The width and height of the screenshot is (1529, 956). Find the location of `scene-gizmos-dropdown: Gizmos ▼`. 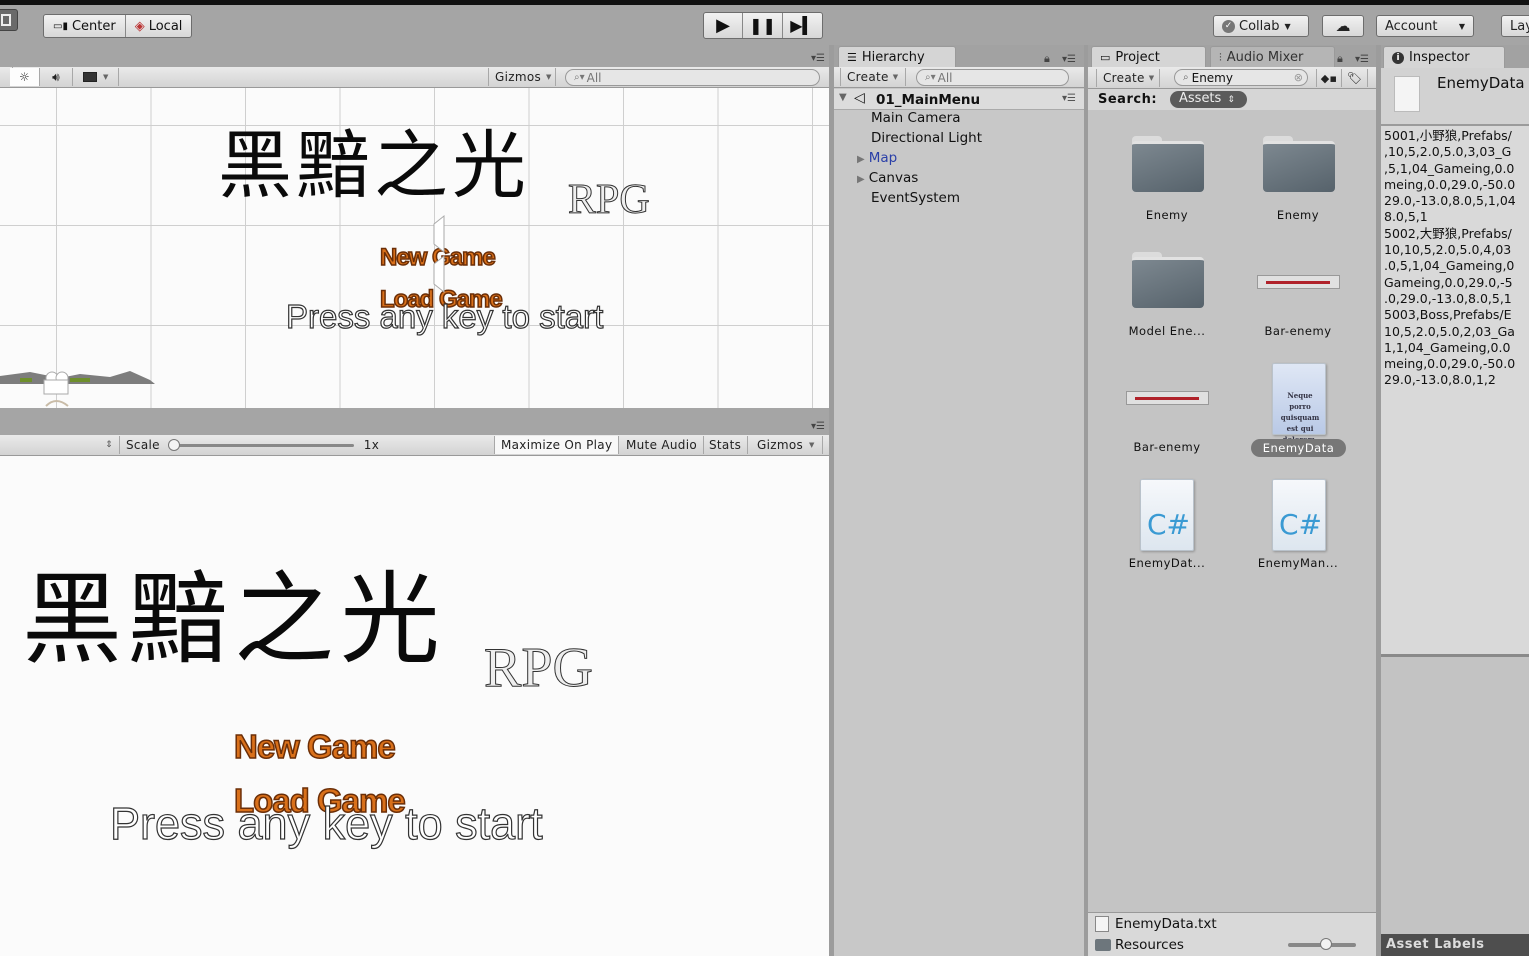

scene-gizmos-dropdown: Gizmos ▼ is located at coordinates (522, 77).